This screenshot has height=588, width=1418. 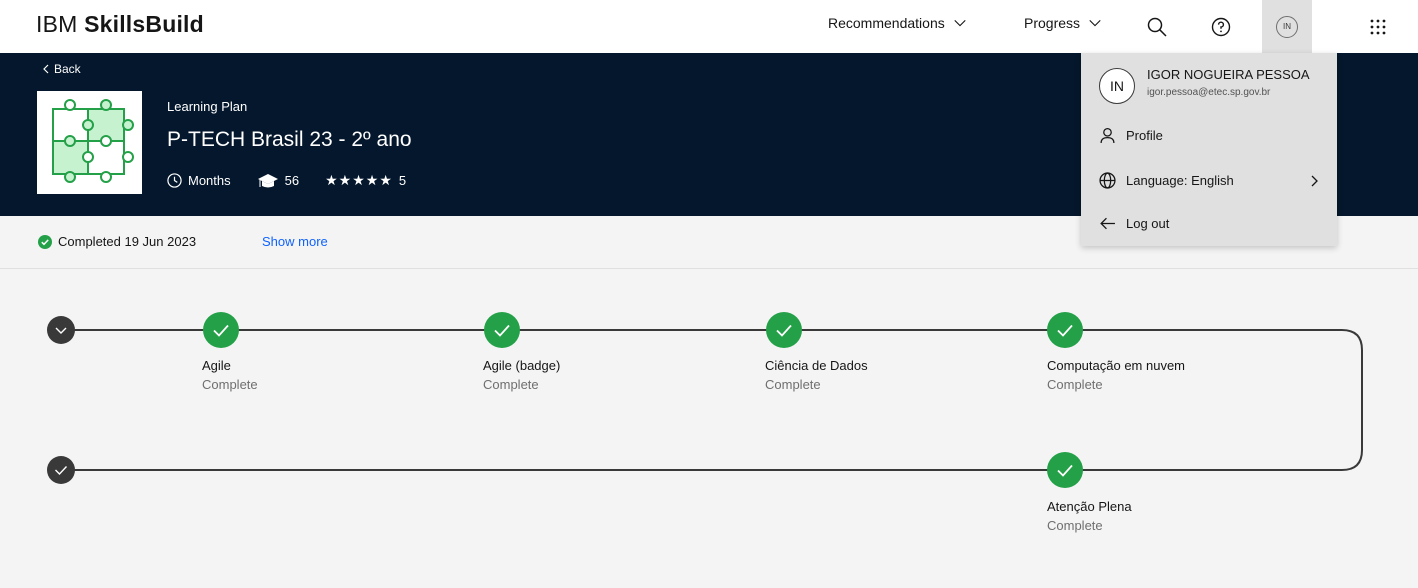 What do you see at coordinates (1180, 180) in the screenshot?
I see `language-label: Language: English` at bounding box center [1180, 180].